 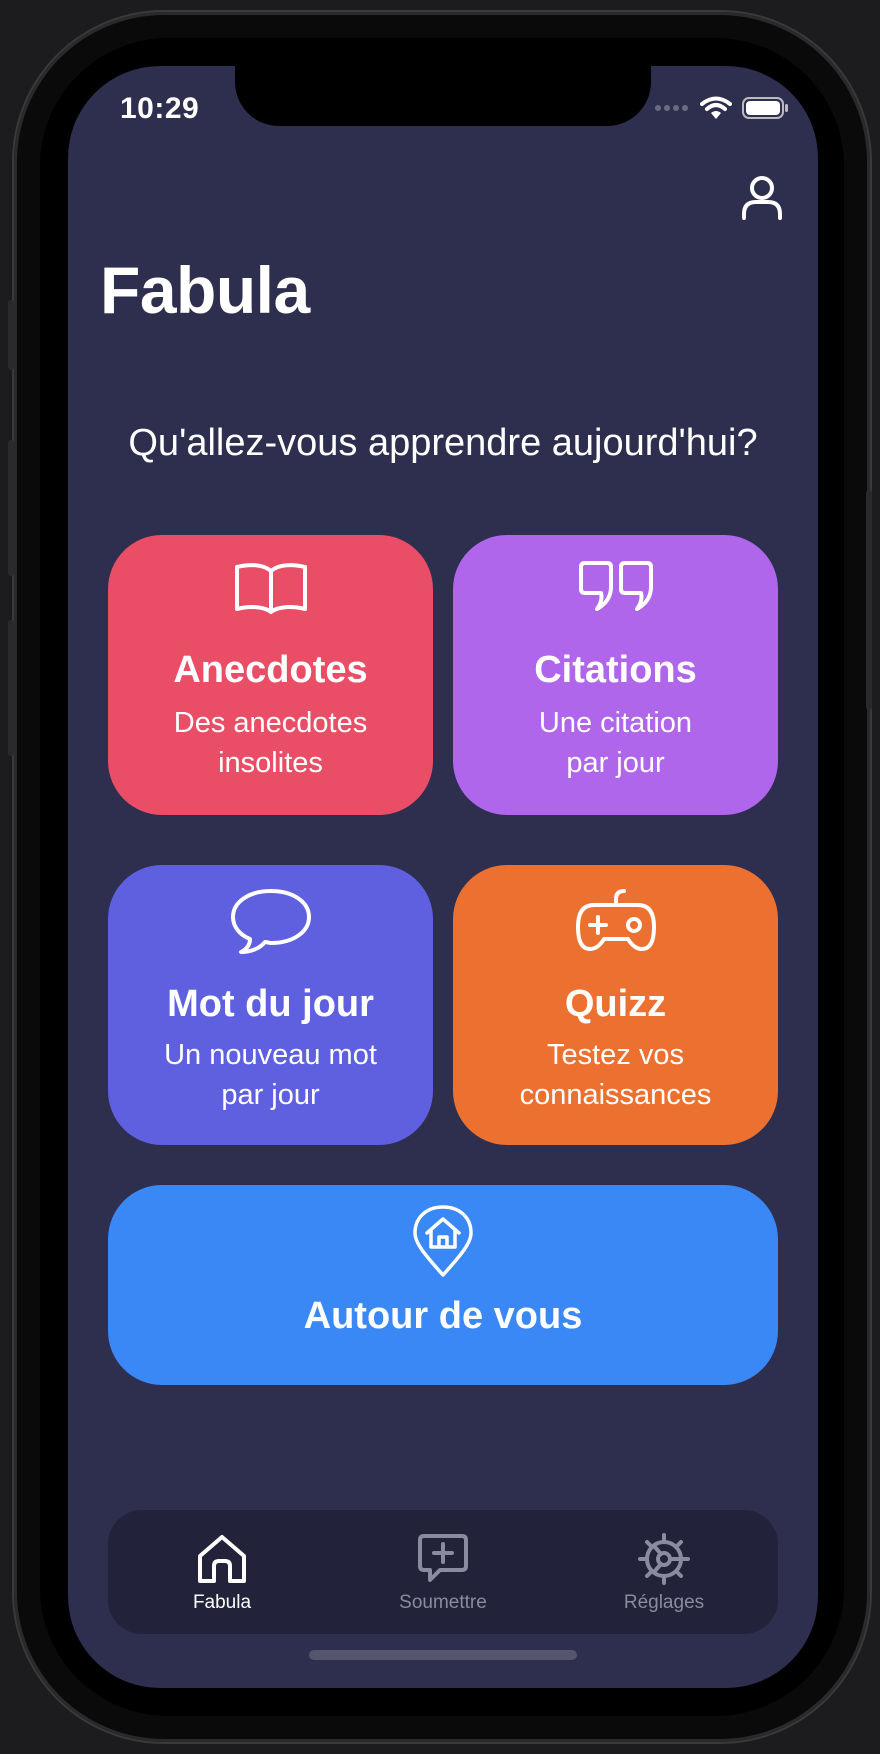 I want to click on card-subtitle-line: Une citation, so click(x=615, y=723).